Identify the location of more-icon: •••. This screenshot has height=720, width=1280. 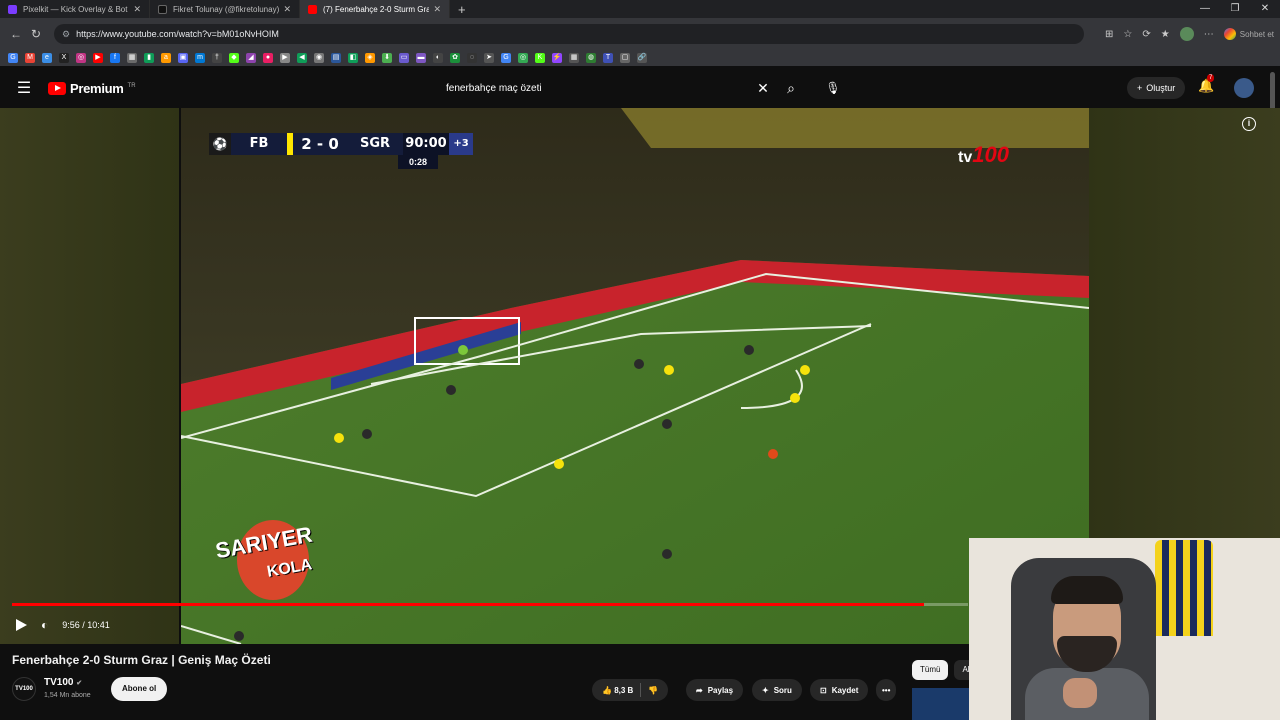
(886, 690).